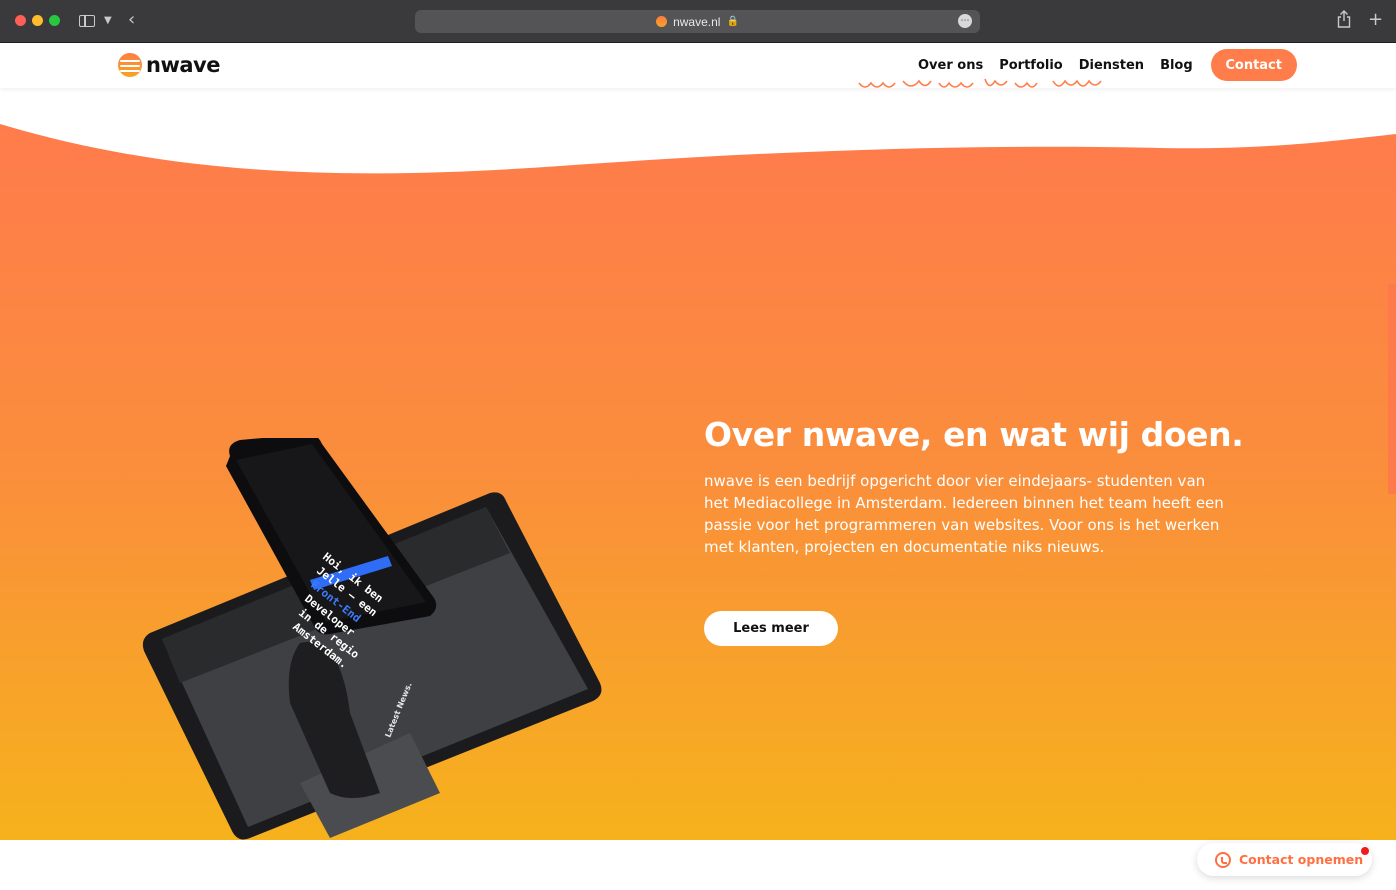 The width and height of the screenshot is (1396, 890). What do you see at coordinates (1111, 65) in the screenshot?
I see `nav-link-diensten: Diensten` at bounding box center [1111, 65].